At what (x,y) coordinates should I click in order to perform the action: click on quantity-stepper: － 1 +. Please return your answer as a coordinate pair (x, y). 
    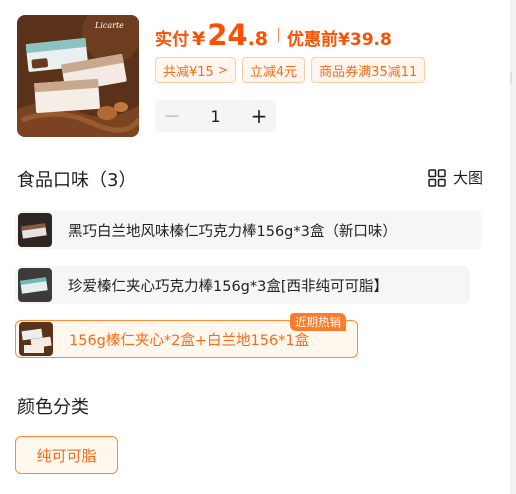
    Looking at the image, I should click on (215, 116).